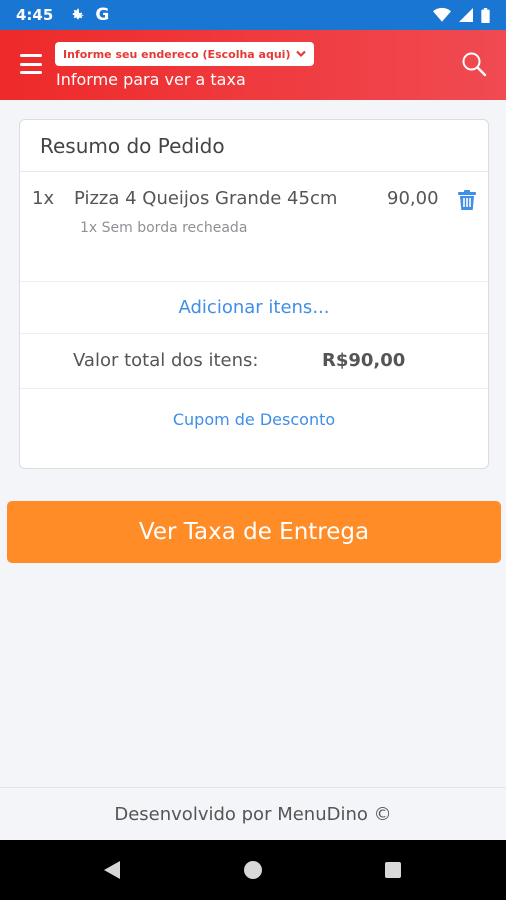  What do you see at coordinates (466, 15) in the screenshot?
I see `signal-icon` at bounding box center [466, 15].